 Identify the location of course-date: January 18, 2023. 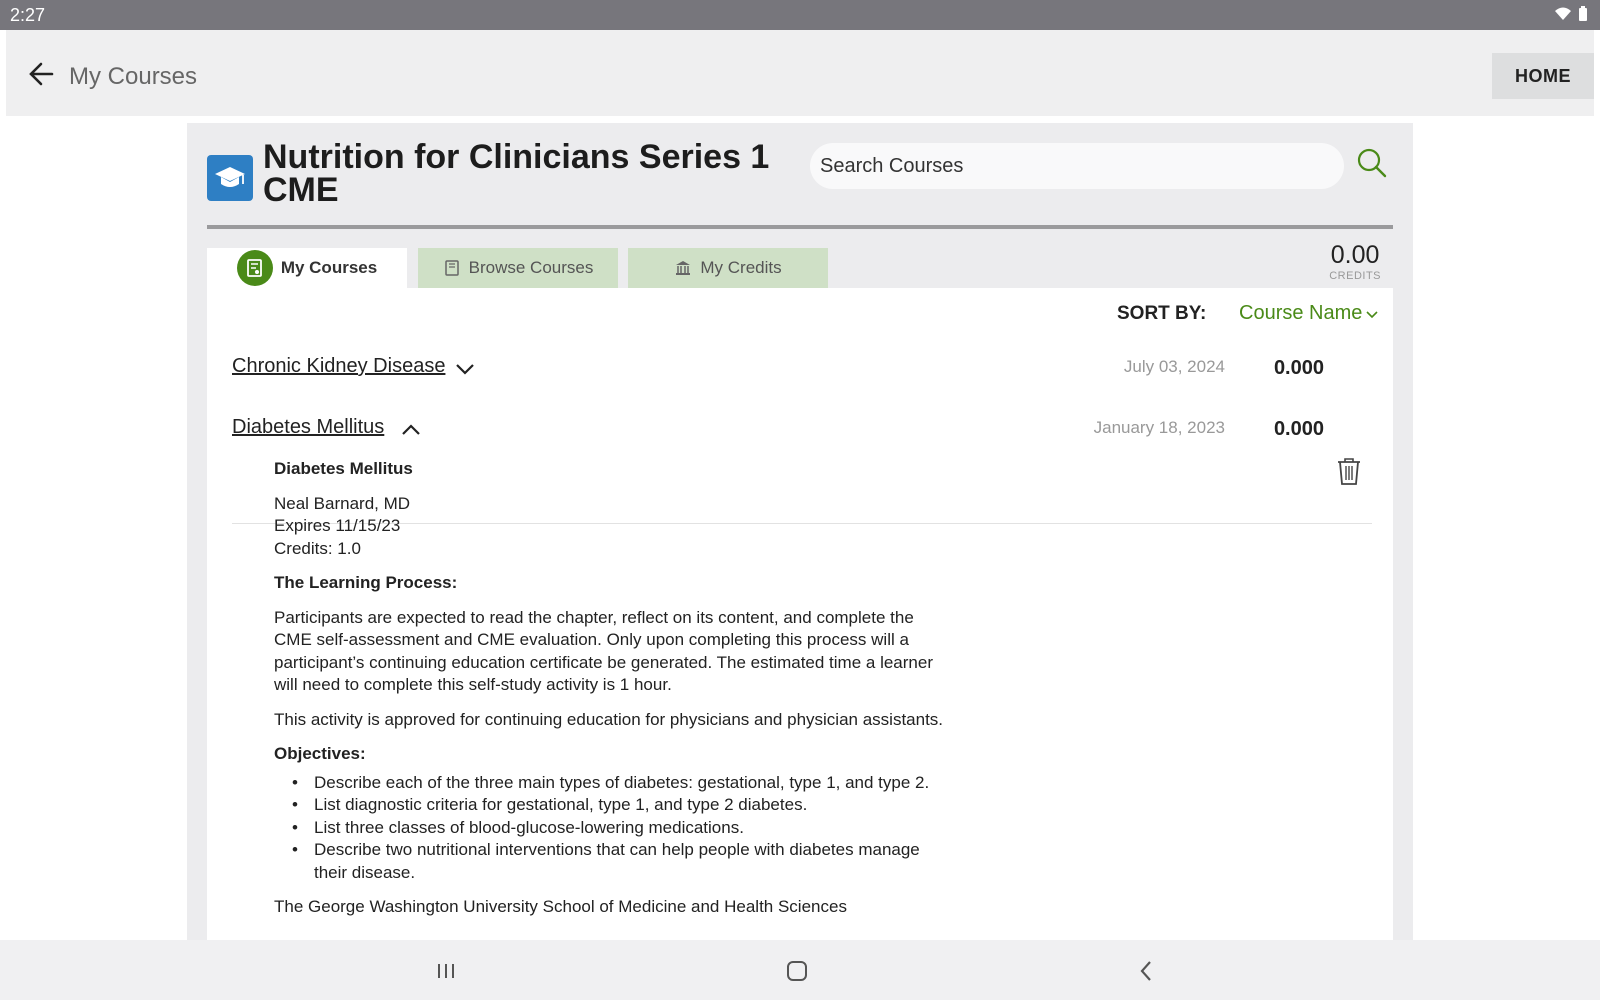
(1159, 427).